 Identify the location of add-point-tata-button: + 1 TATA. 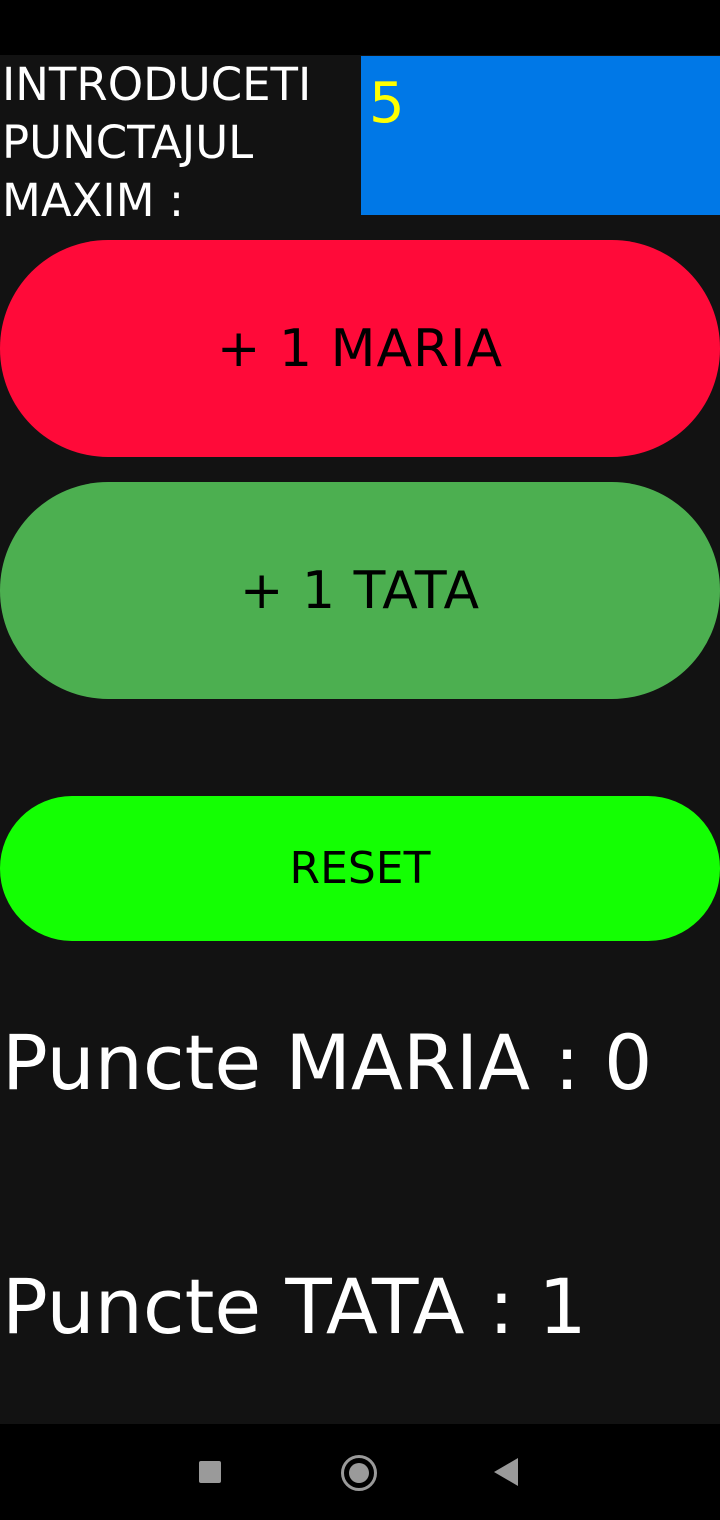
(360, 590).